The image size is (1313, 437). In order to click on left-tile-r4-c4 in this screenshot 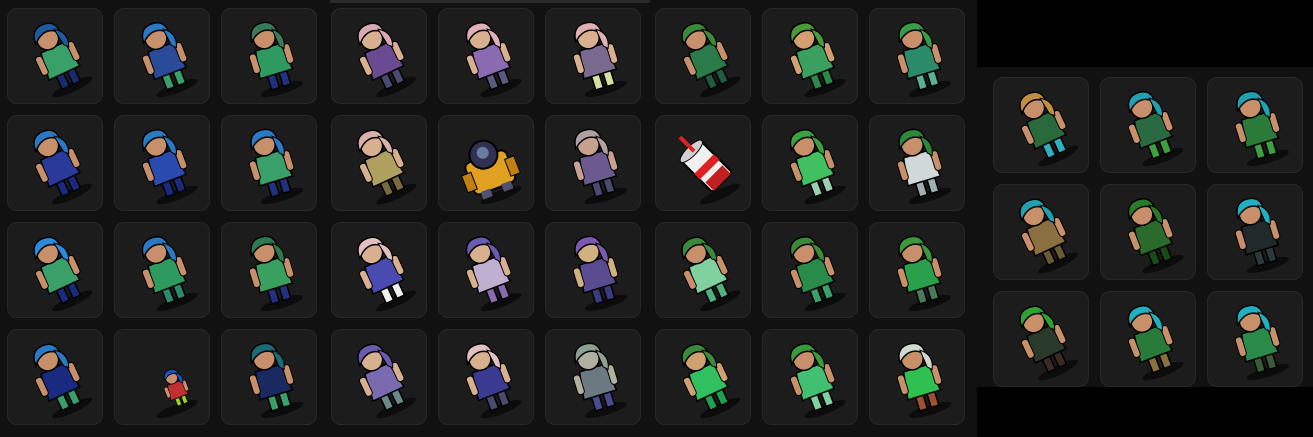, I will do `click(379, 377)`.